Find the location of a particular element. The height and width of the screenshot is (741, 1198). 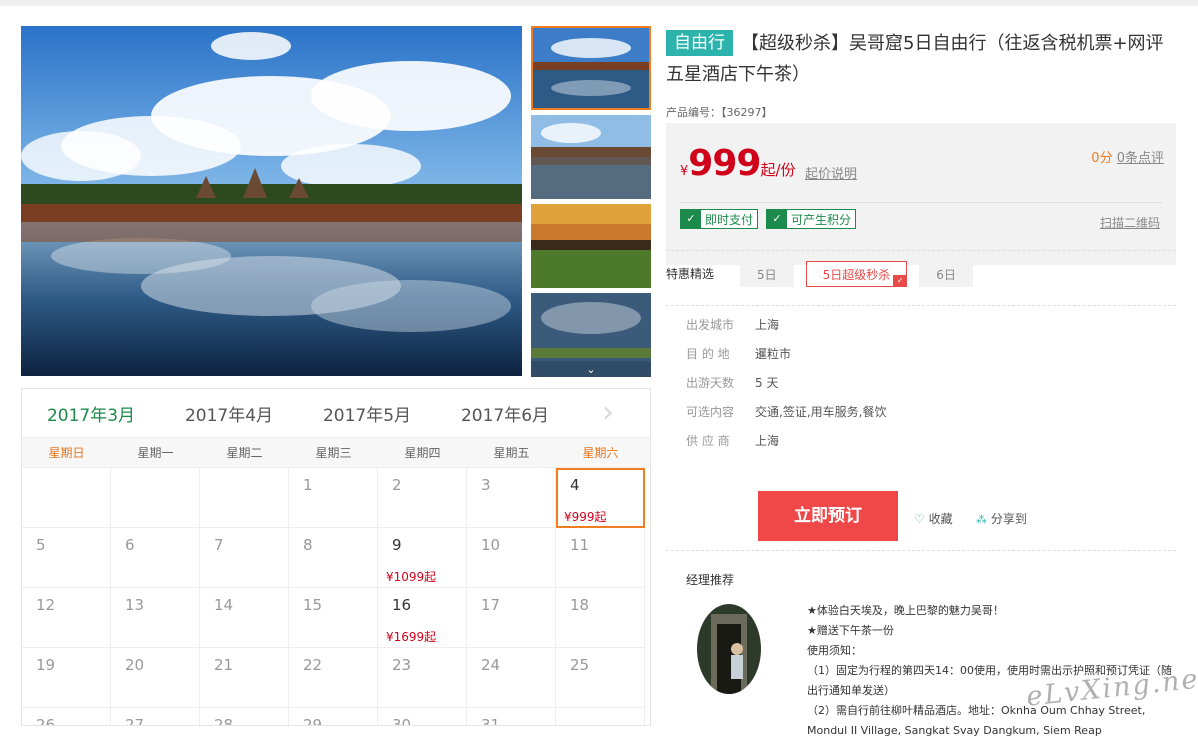

weekday-thu: 星期四 is located at coordinates (422, 453).